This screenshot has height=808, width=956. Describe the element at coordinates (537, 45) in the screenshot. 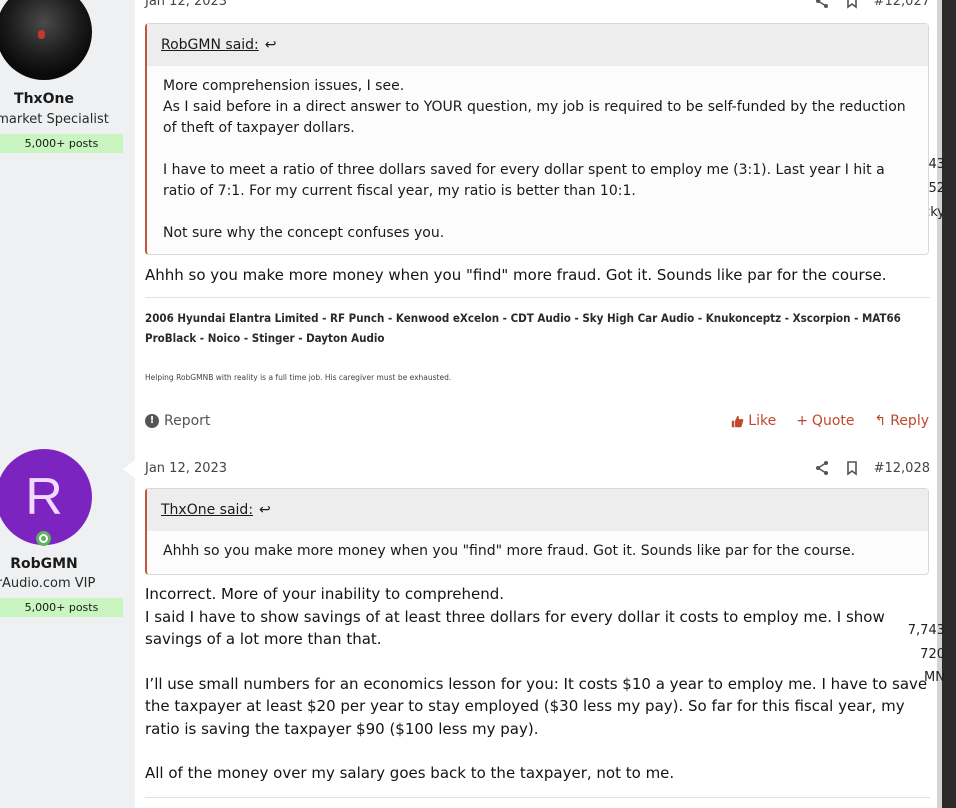

I see `quote-header: RobGMN said: ↩` at that location.